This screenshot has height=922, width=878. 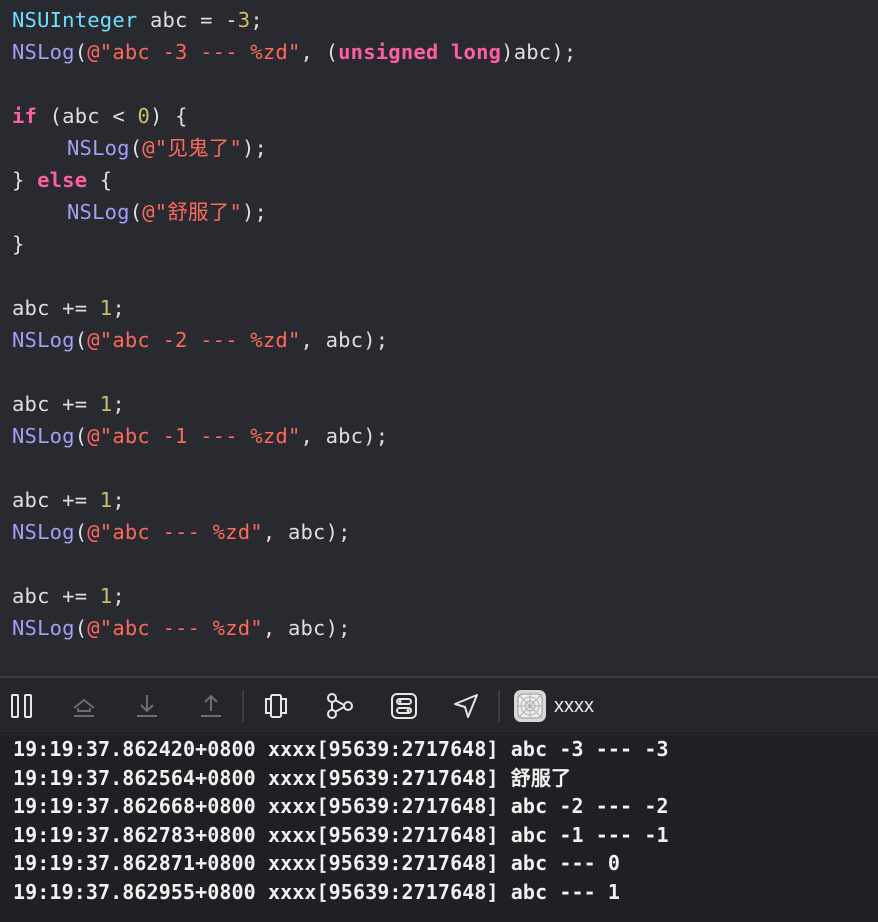 I want to click on run-target: xxxx, so click(x=554, y=706).